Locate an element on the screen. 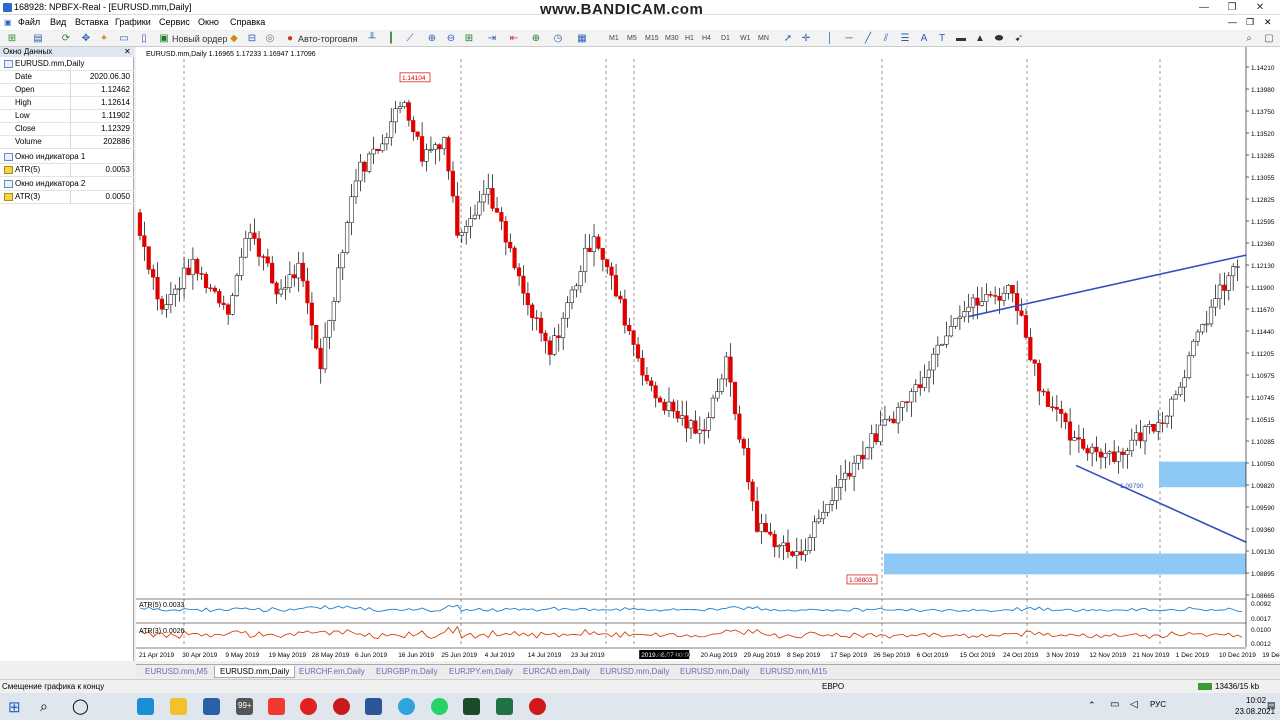  tf-m15: M15 is located at coordinates (652, 39).